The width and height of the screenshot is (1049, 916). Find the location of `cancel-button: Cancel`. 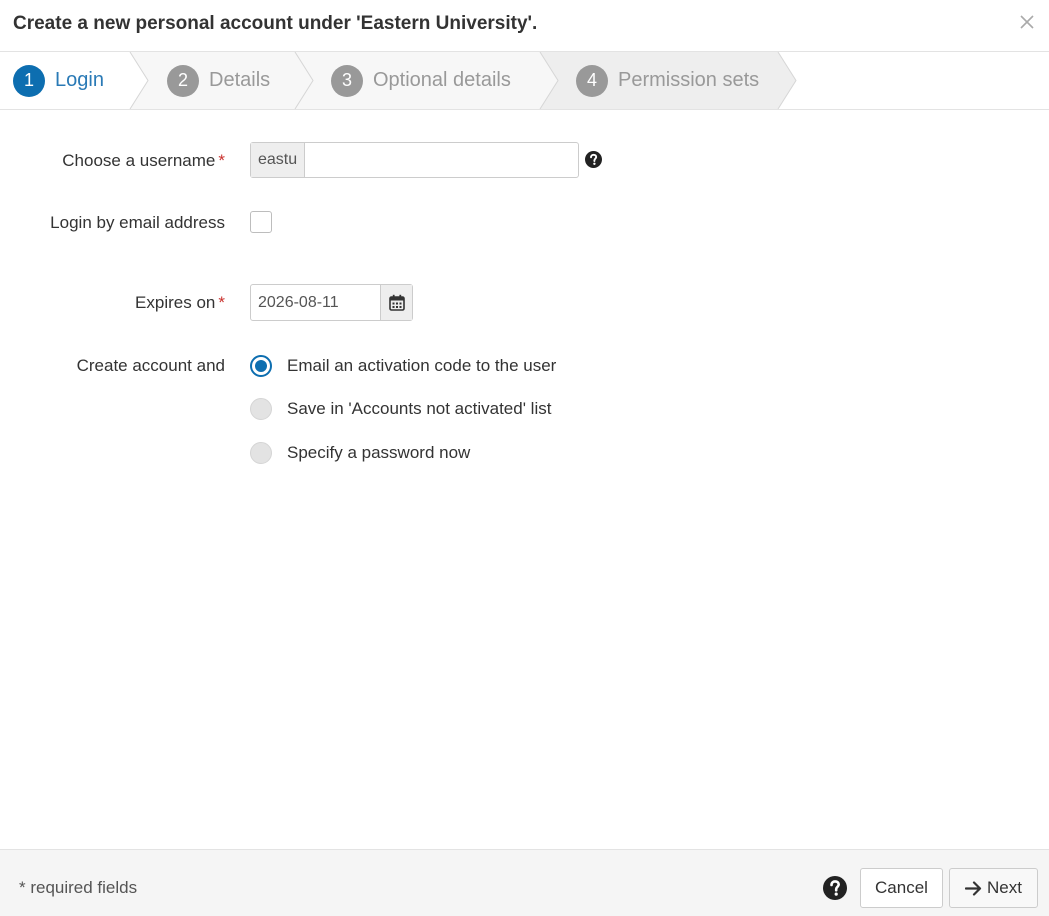

cancel-button: Cancel is located at coordinates (901, 888).